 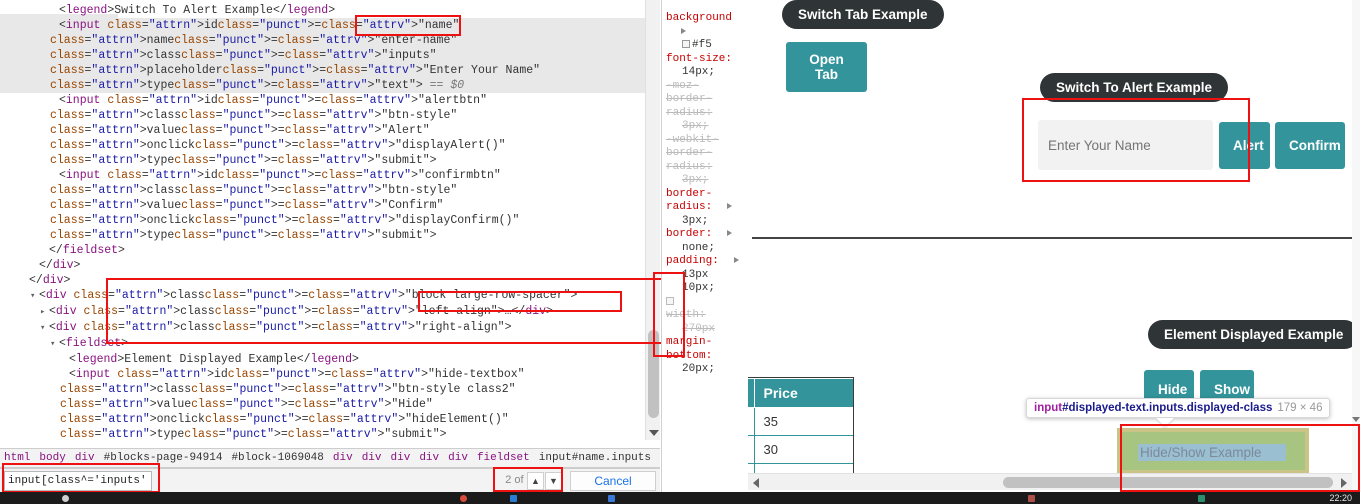 What do you see at coordinates (826, 67) in the screenshot?
I see `open-tab-button: Open Tab` at bounding box center [826, 67].